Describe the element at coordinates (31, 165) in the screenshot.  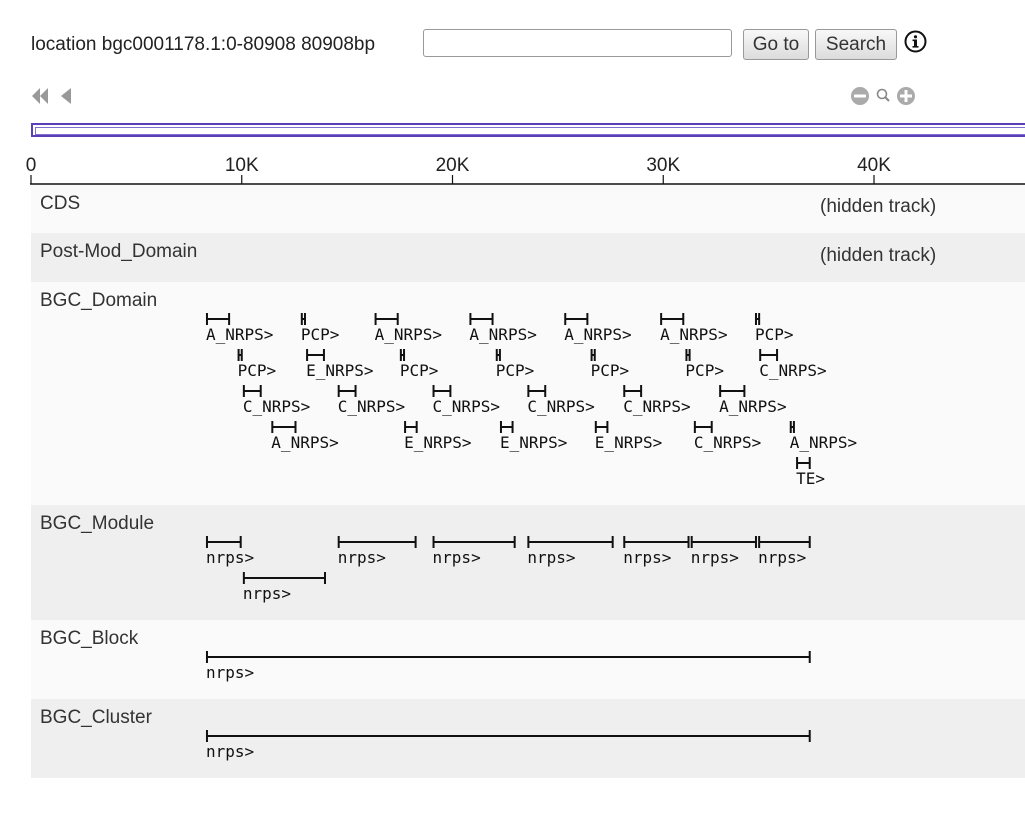
I see `ruler-tick-label: 0` at that location.